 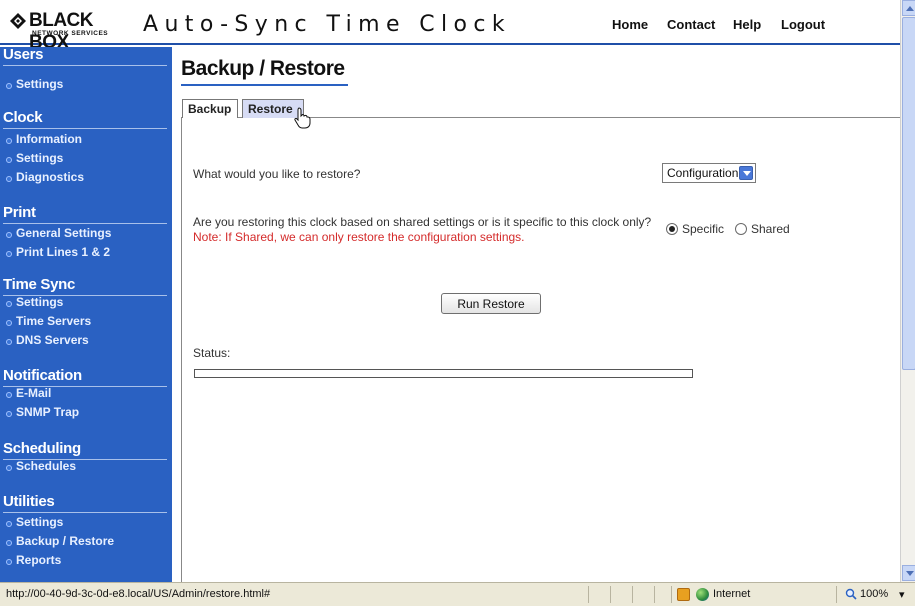 What do you see at coordinates (630, 24) in the screenshot?
I see `nav-home-link: Home` at bounding box center [630, 24].